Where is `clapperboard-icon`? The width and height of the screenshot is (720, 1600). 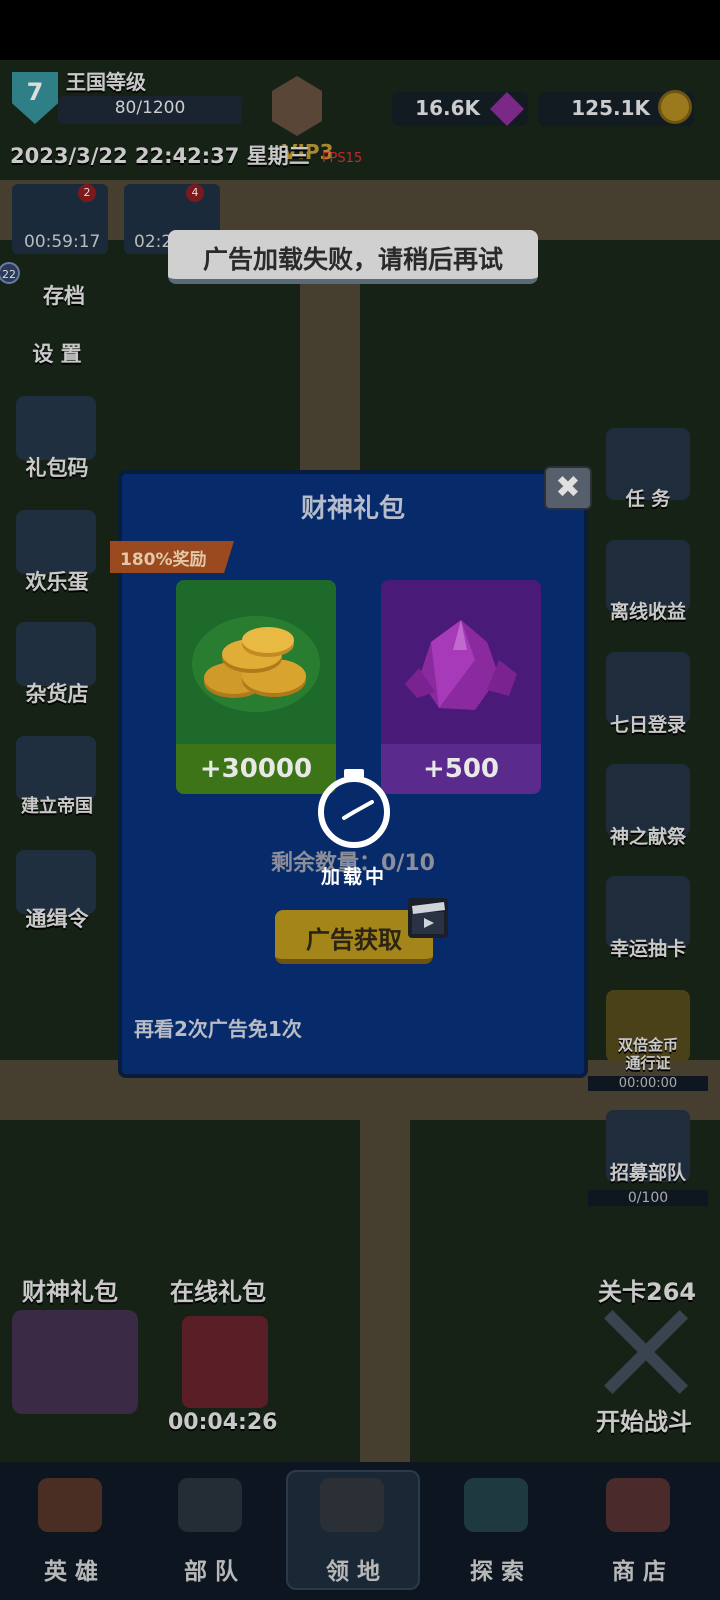
clapperboard-icon is located at coordinates (428, 918).